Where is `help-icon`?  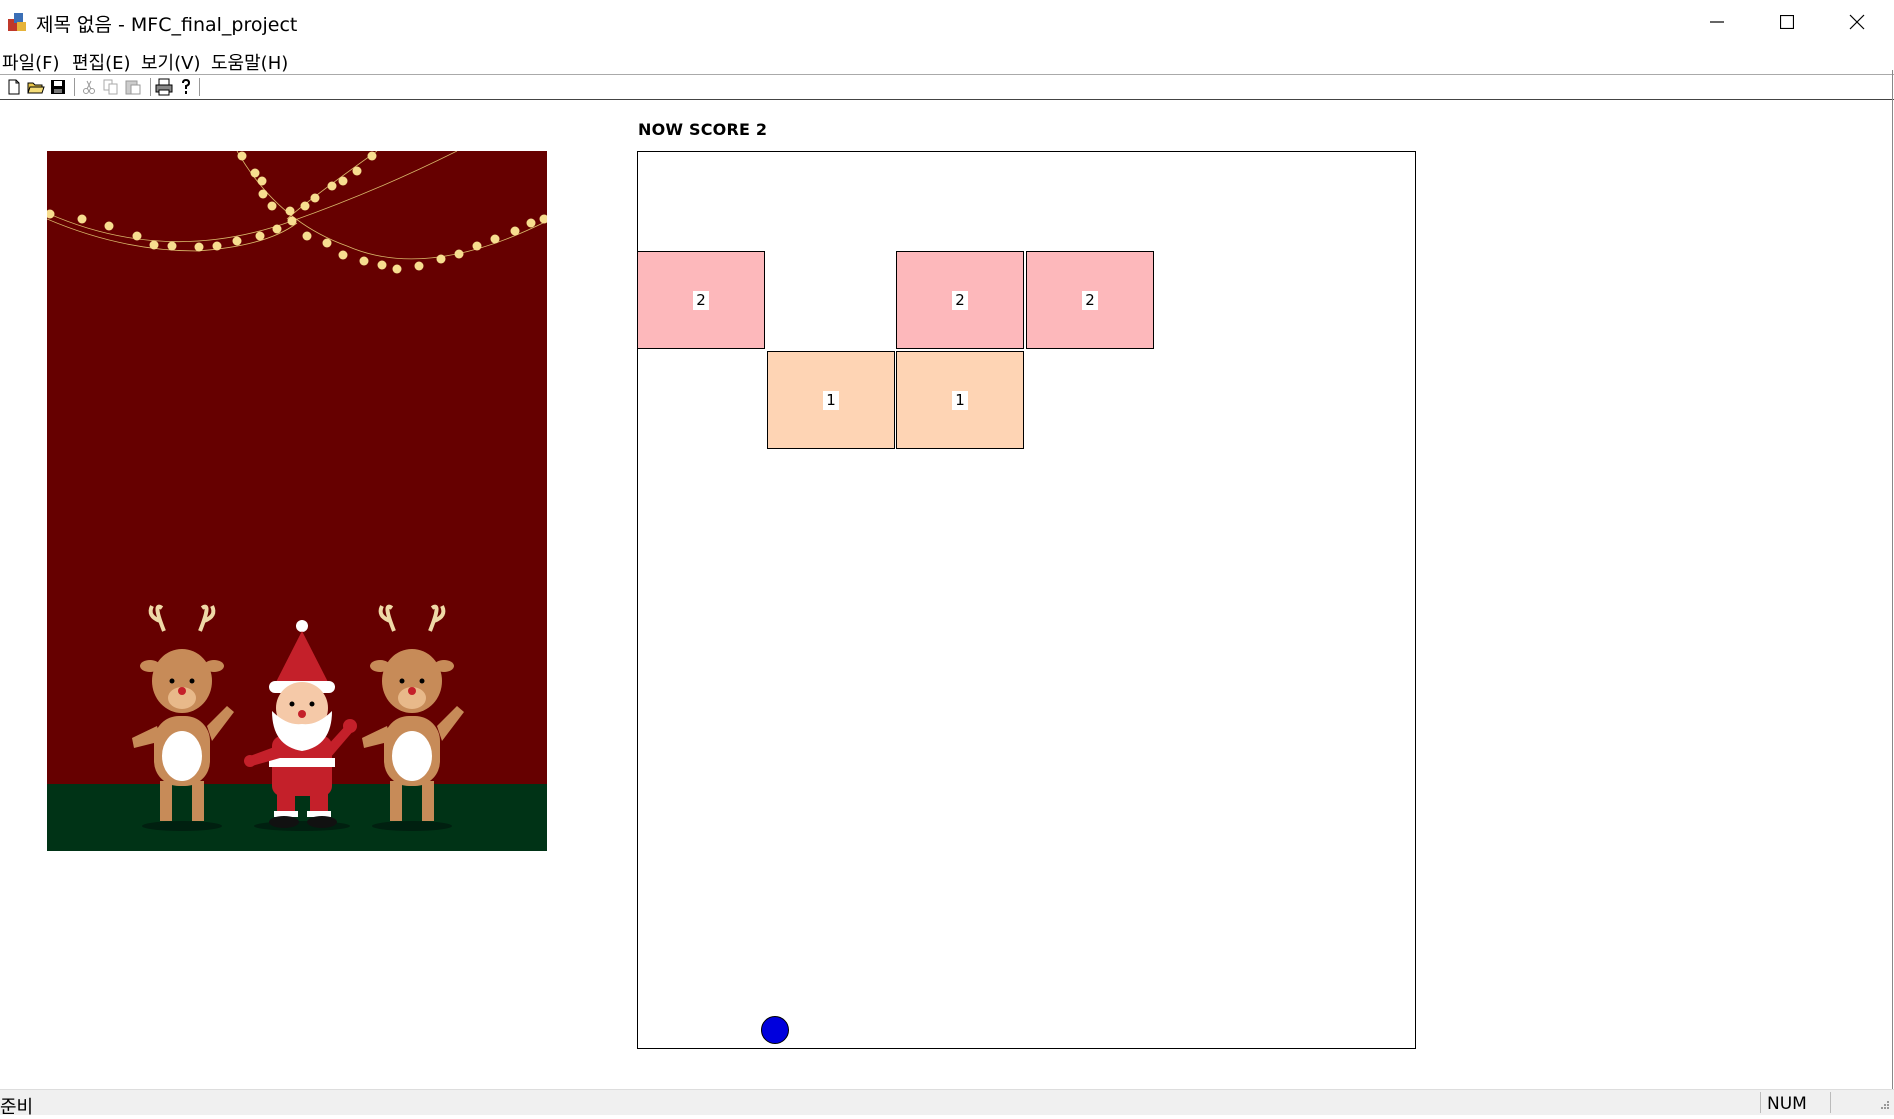
help-icon is located at coordinates (186, 87).